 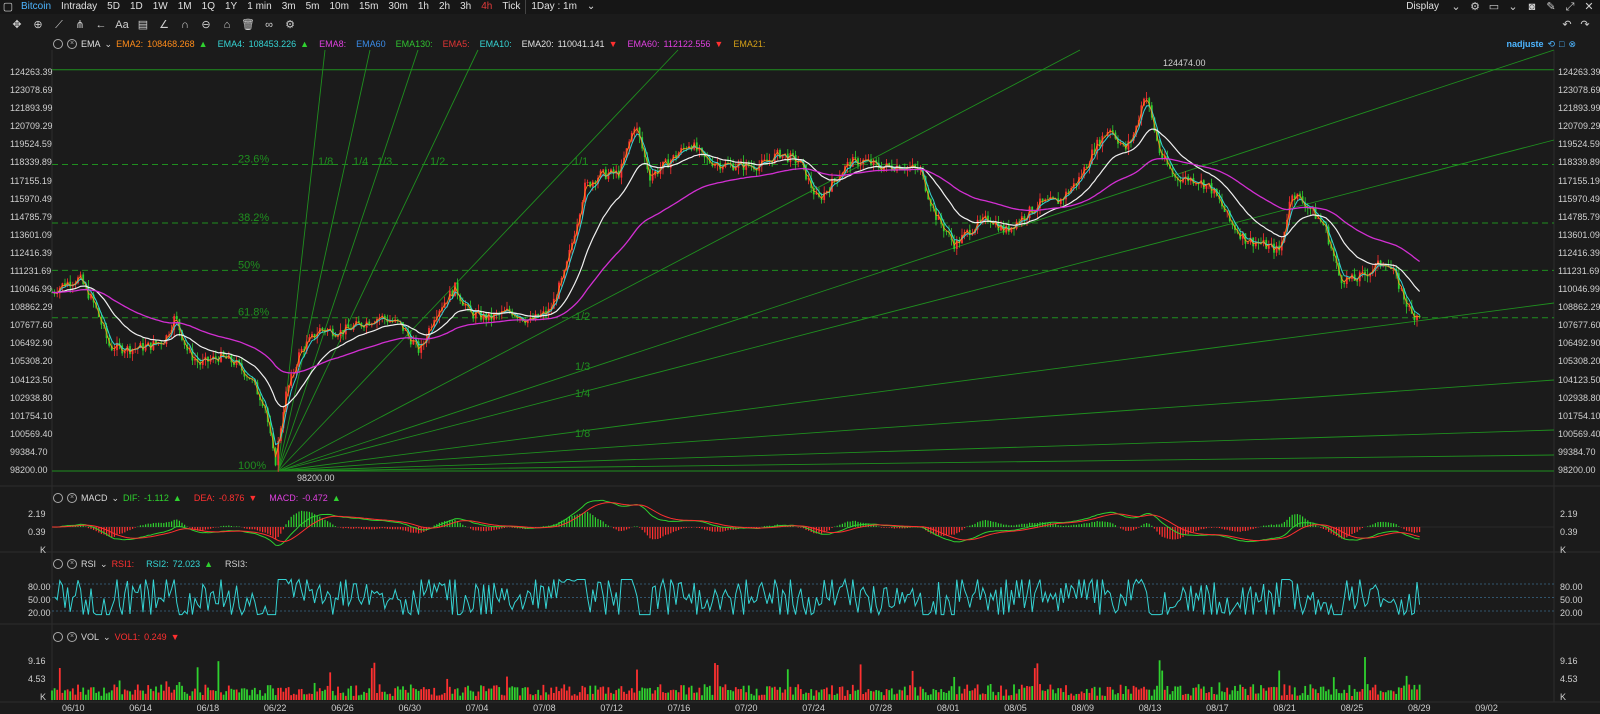 What do you see at coordinates (31, 198) in the screenshot?
I see `price-tick: 115970.49` at bounding box center [31, 198].